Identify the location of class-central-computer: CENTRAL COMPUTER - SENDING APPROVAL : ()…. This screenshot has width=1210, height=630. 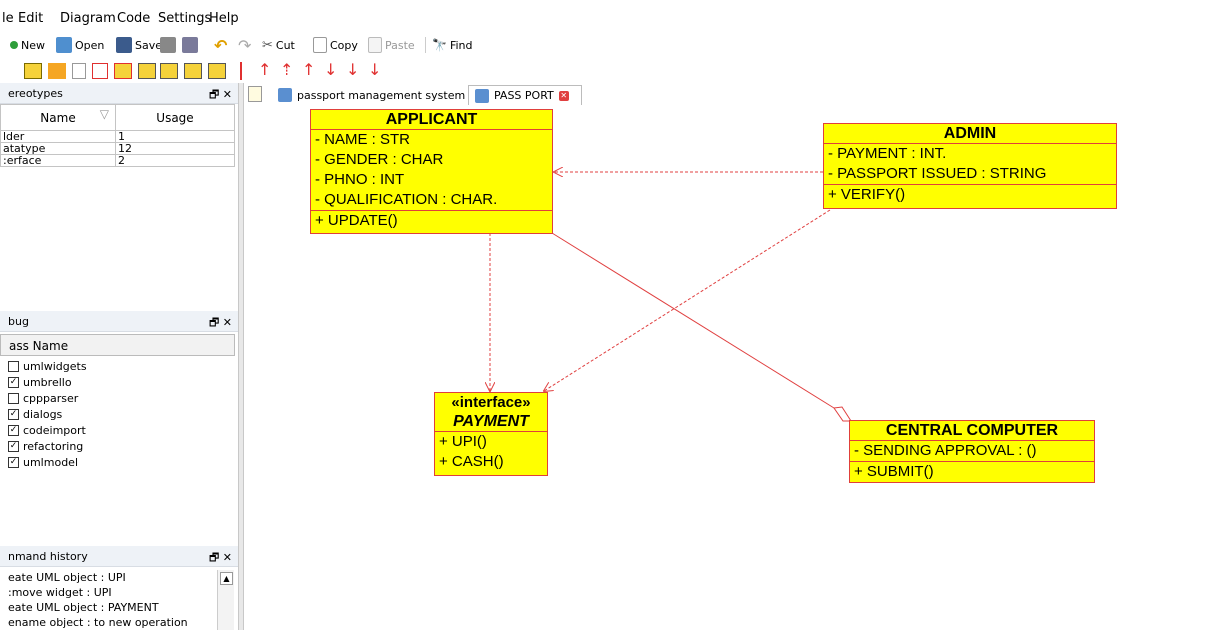
(972, 451).